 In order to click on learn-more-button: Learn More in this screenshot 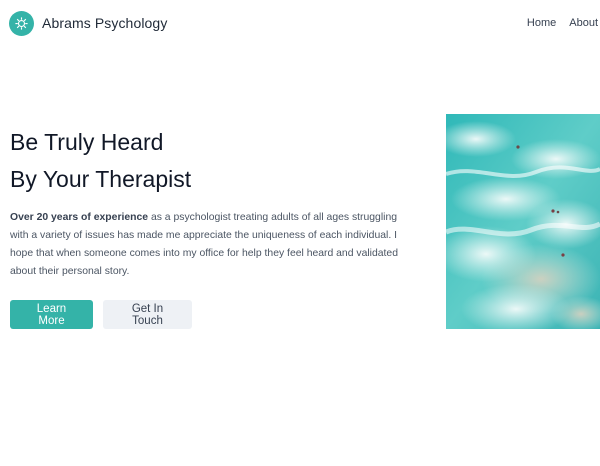, I will do `click(51, 314)`.